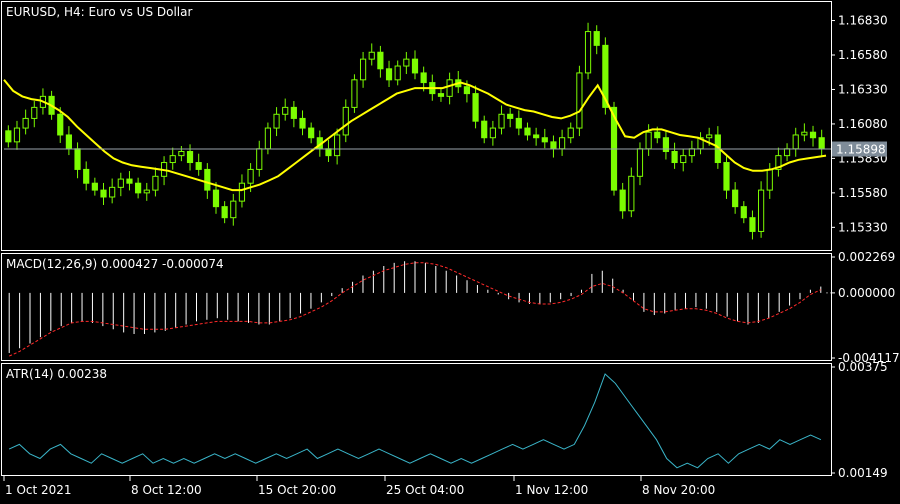 This screenshot has width=900, height=504. I want to click on price-axis-tick-label: 1.16080, so click(863, 124).